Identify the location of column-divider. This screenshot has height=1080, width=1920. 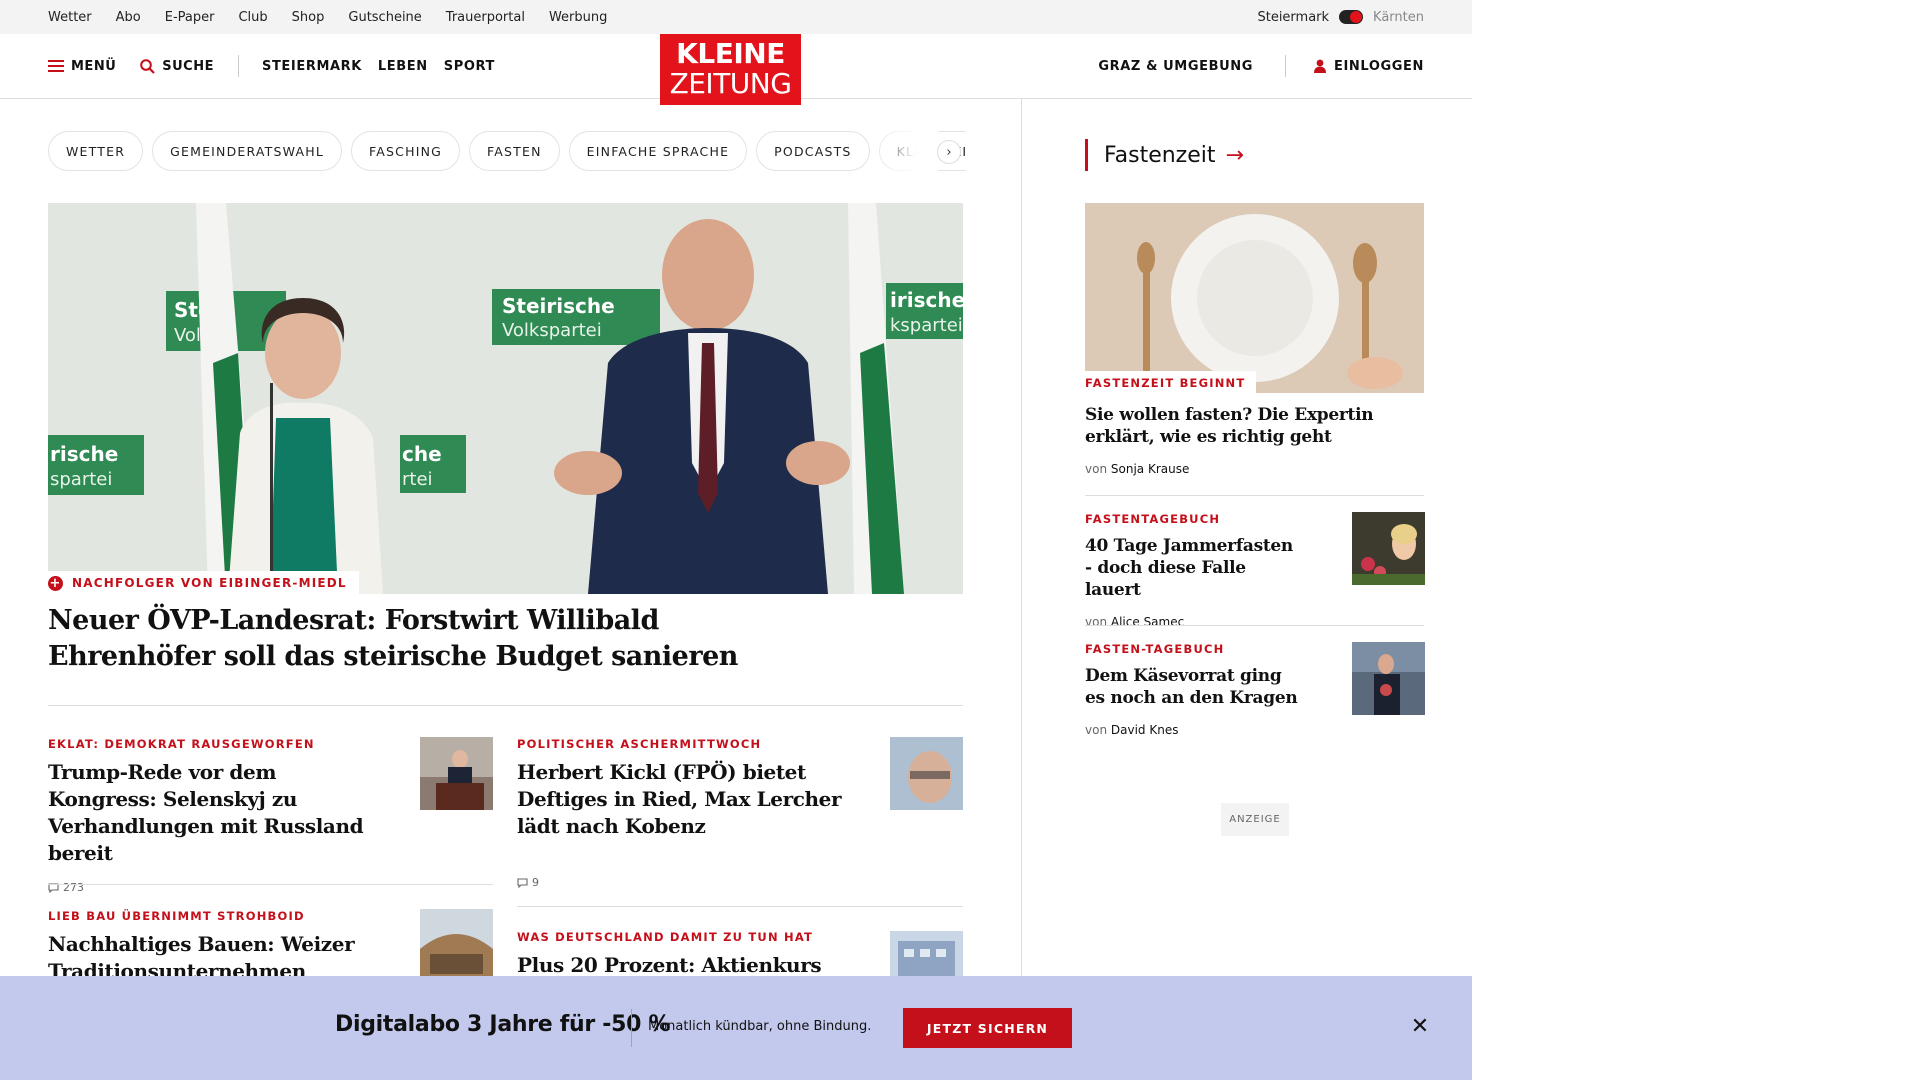
(1021, 549).